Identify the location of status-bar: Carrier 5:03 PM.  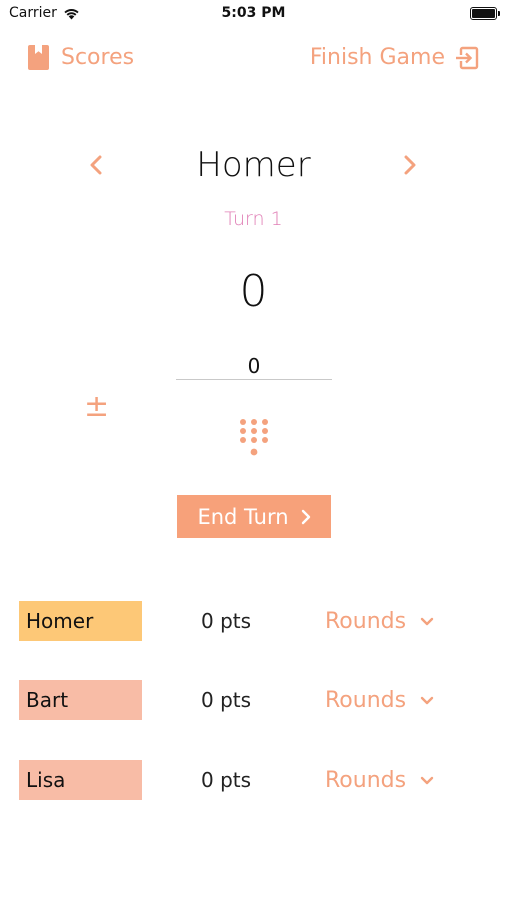
(253, 14).